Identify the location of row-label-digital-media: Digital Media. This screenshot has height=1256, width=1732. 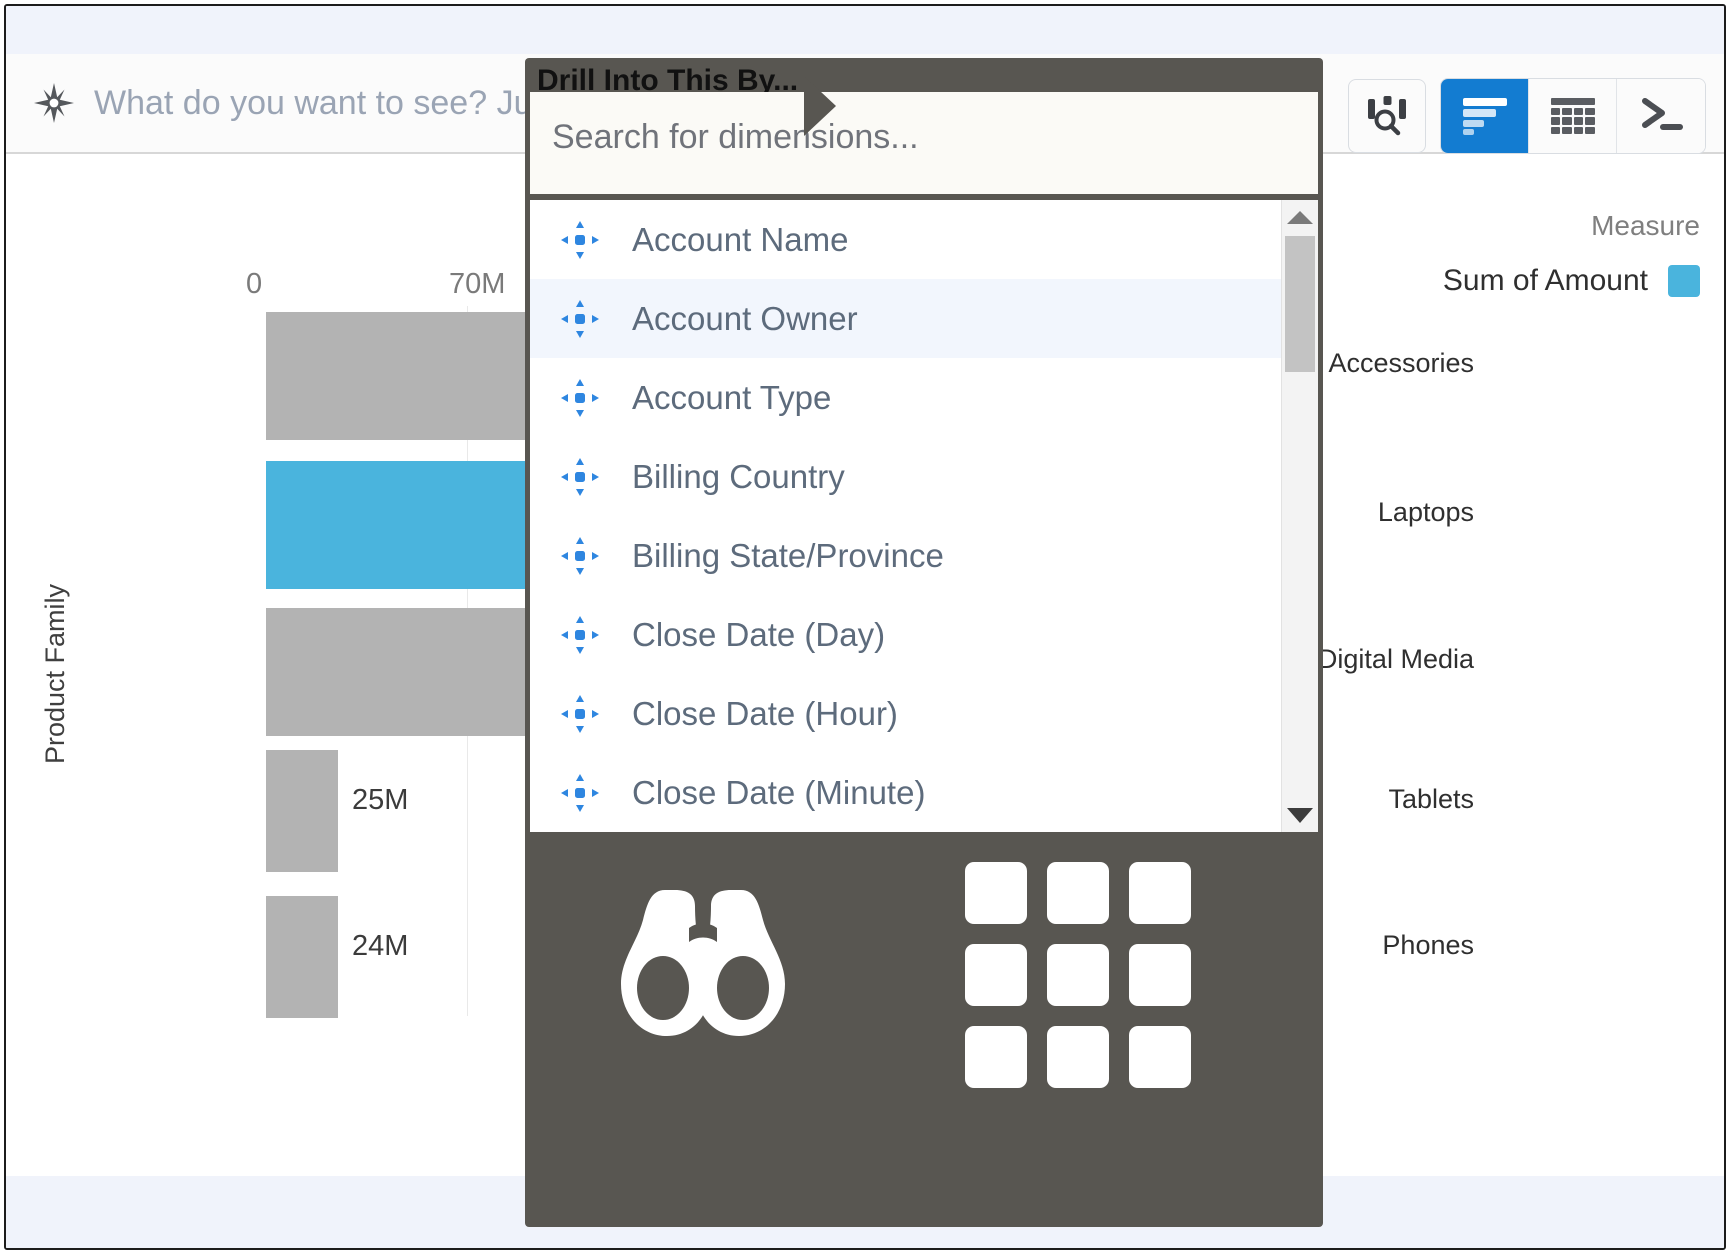
(1395, 659).